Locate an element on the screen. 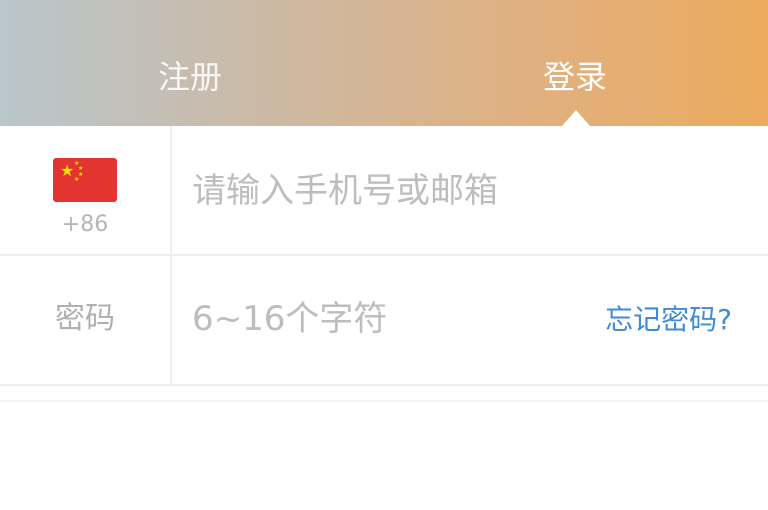  row-divider is located at coordinates (384, 385).